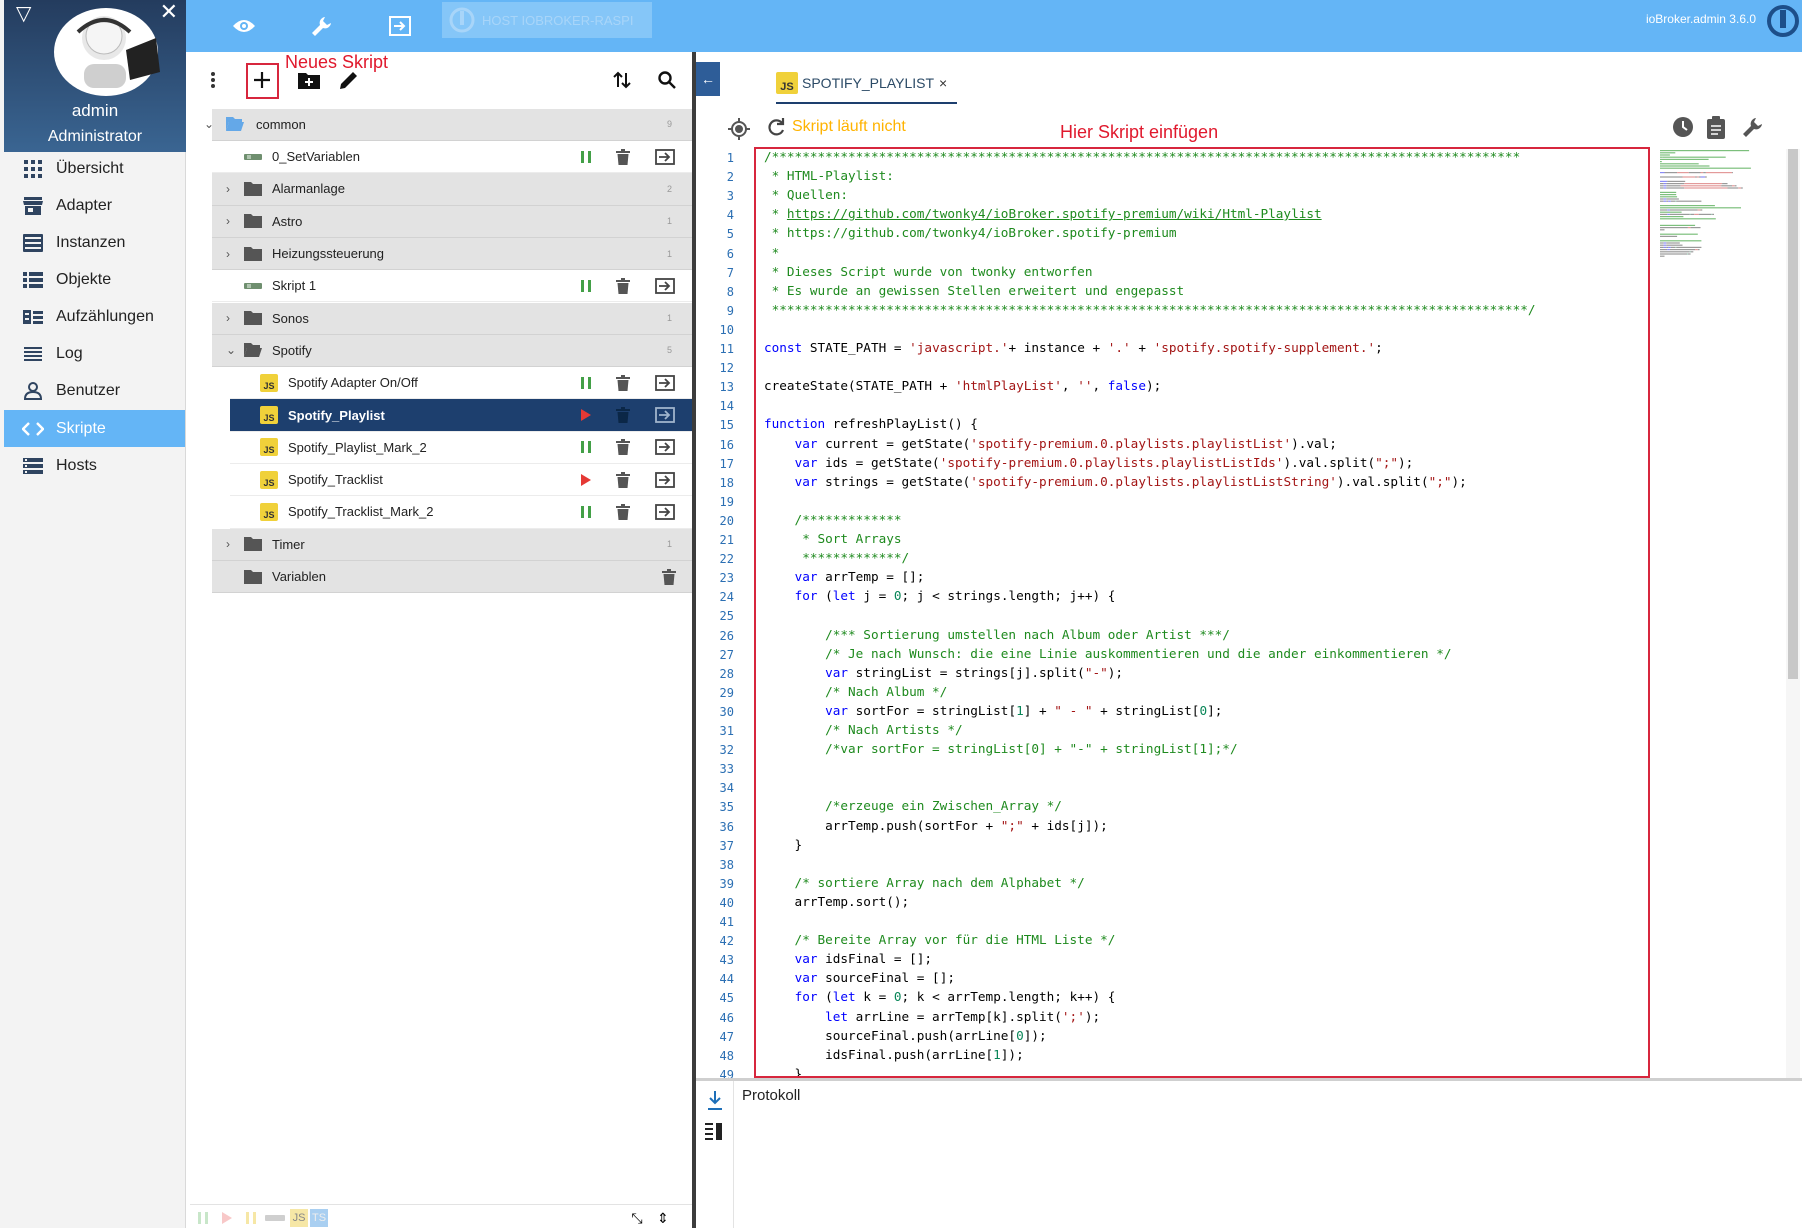 The image size is (1802, 1228). What do you see at coordinates (867, 84) in the screenshot?
I see `tab-spotify-playlist: JS SPOTIFY_PLAYLIST ×` at bounding box center [867, 84].